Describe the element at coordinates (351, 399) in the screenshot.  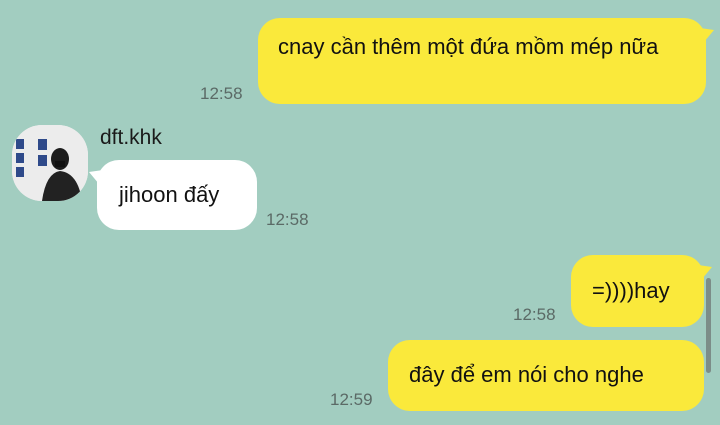
I see `message-timestamp: 12:59` at that location.